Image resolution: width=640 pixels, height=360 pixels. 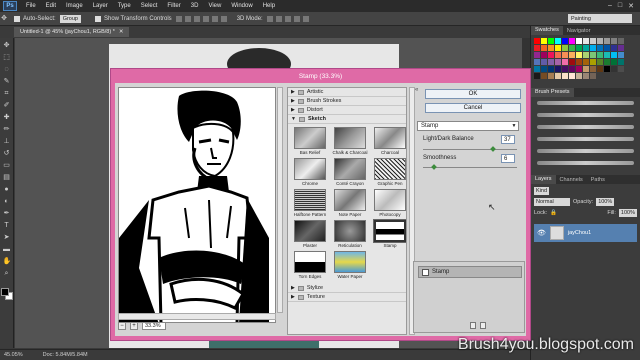 I want to click on document-tab: Untitled-1 @ 45% (jayChou1, RGB/8) * ✕, so click(x=72, y=32).